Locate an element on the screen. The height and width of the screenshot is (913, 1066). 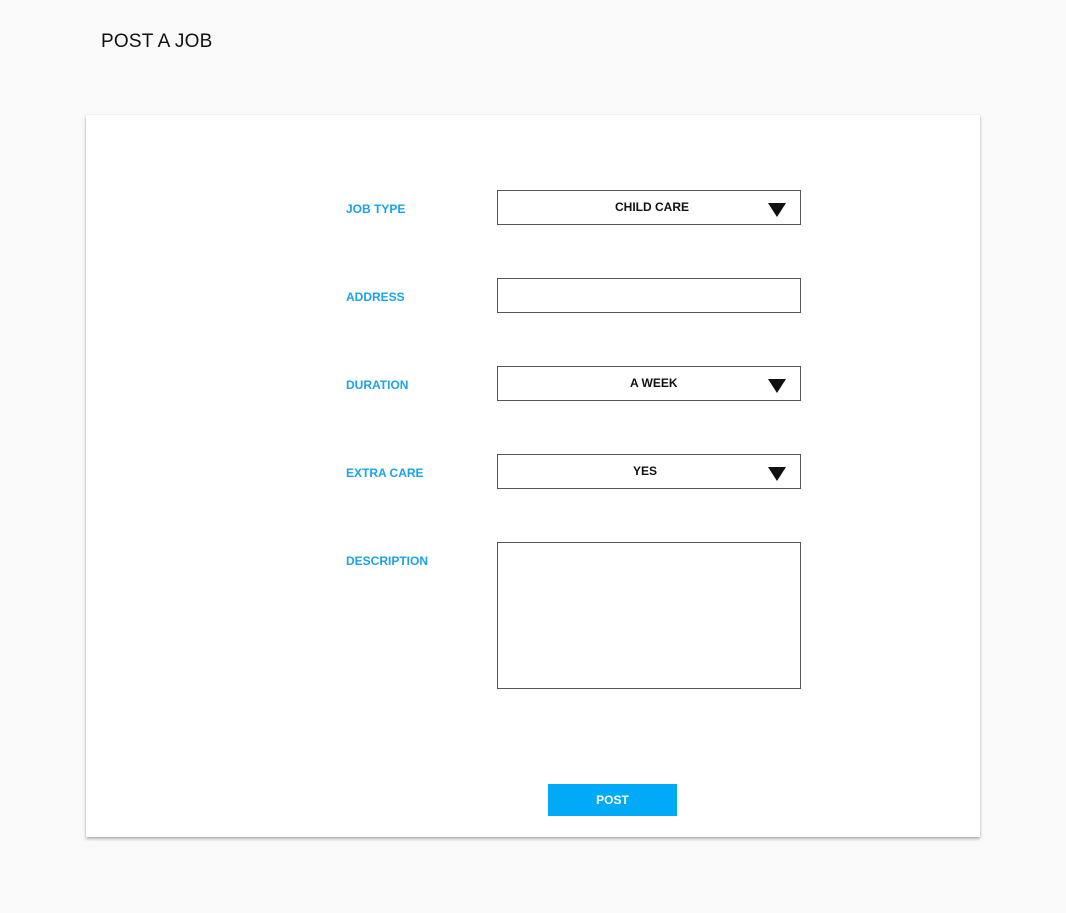
address-label: ADDRESS is located at coordinates (375, 297).